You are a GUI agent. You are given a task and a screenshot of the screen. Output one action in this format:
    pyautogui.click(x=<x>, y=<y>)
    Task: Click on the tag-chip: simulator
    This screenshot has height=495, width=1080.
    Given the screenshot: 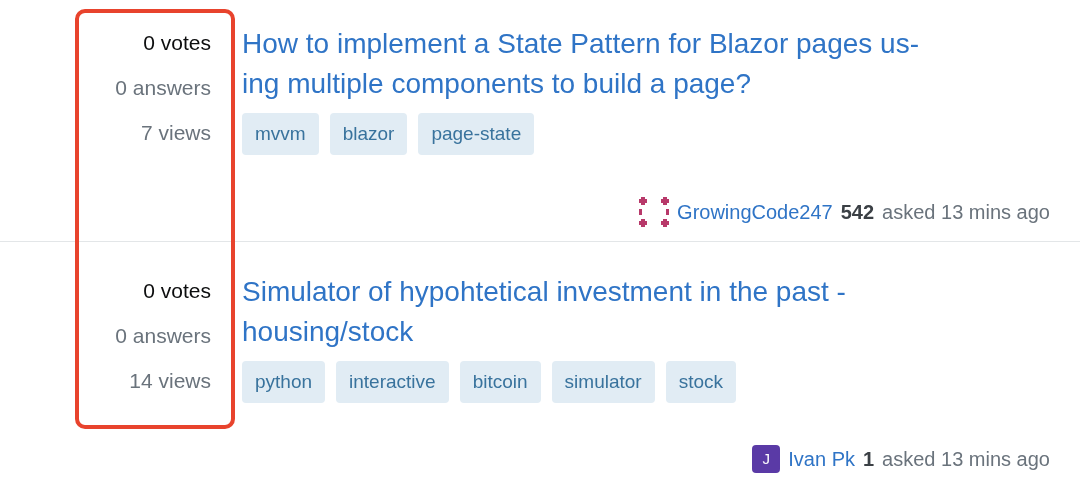 What is the action you would take?
    pyautogui.click(x=603, y=382)
    